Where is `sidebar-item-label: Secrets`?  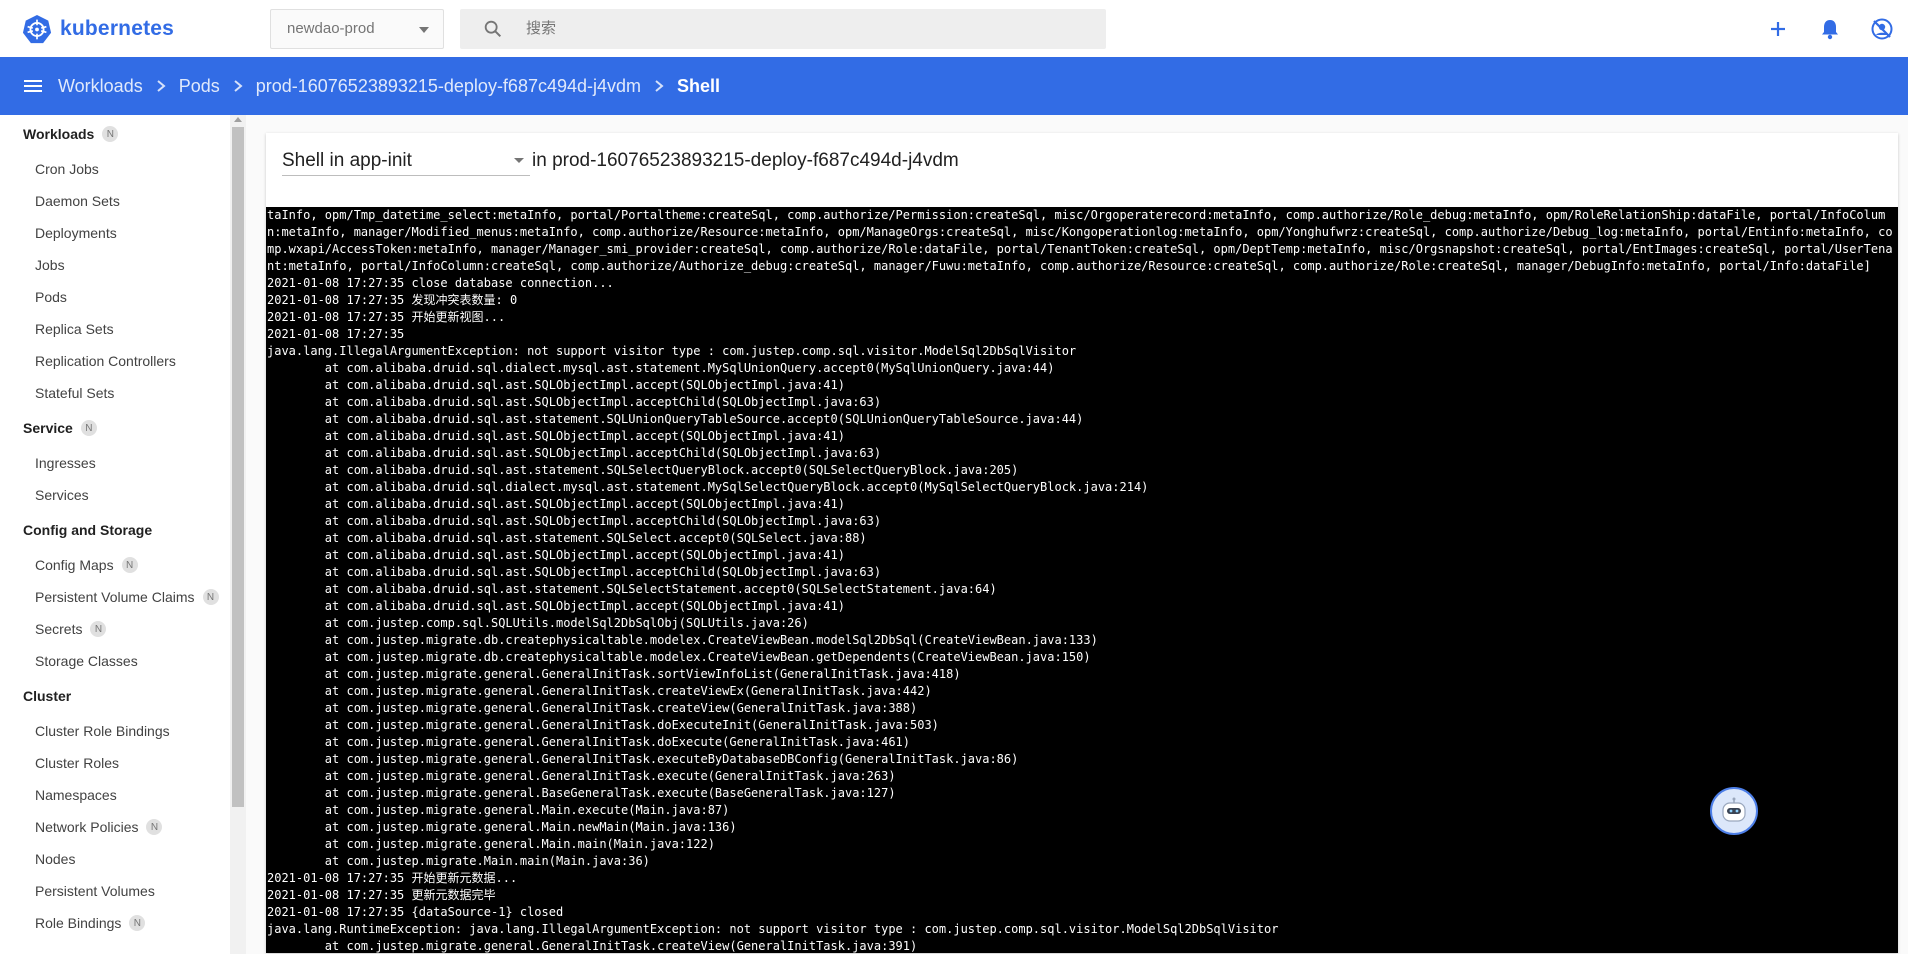 sidebar-item-label: Secrets is located at coordinates (59, 629).